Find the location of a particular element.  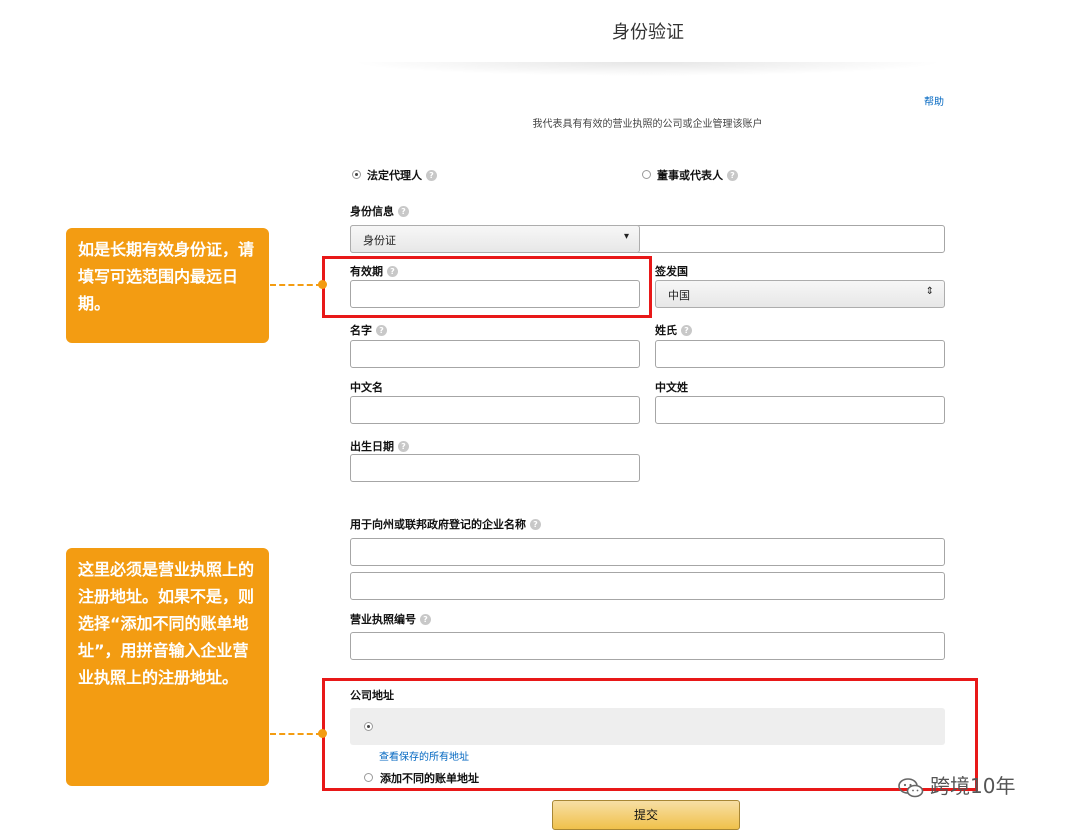

highlight-address is located at coordinates (650, 734).